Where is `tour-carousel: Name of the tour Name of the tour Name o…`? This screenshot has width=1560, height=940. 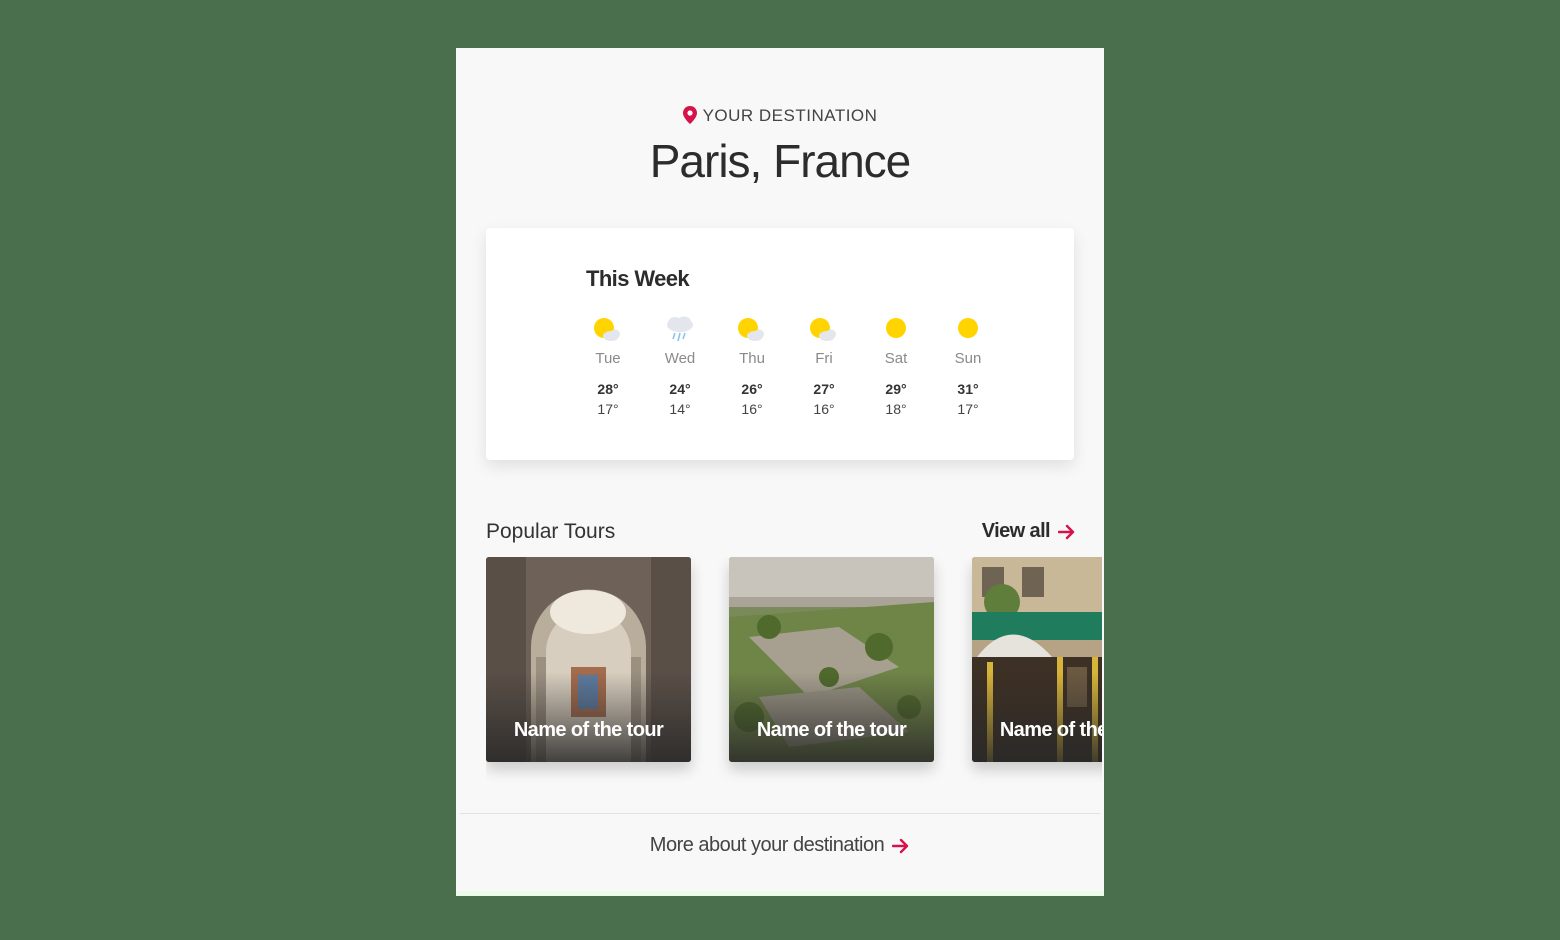 tour-carousel: Name of the tour Name of the tour Name o… is located at coordinates (794, 677).